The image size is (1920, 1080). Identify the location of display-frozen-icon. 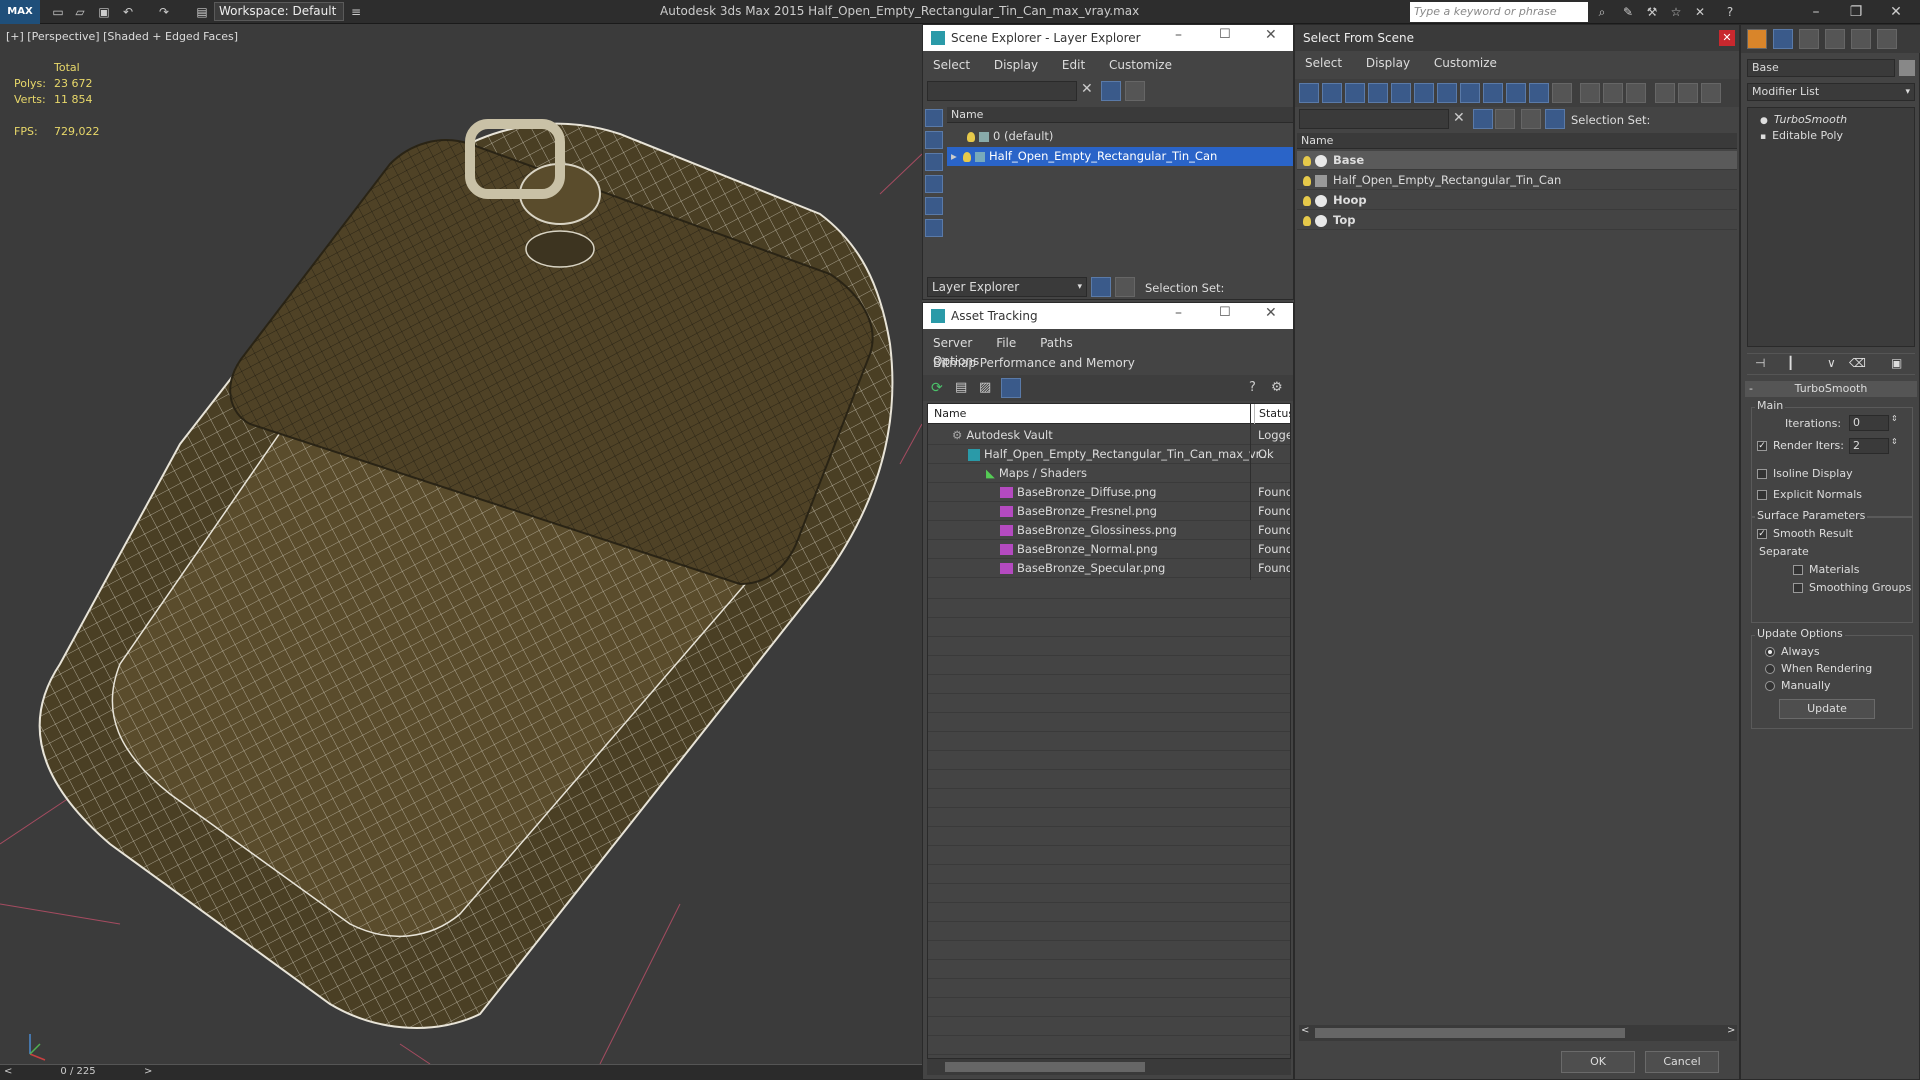
(1562, 93).